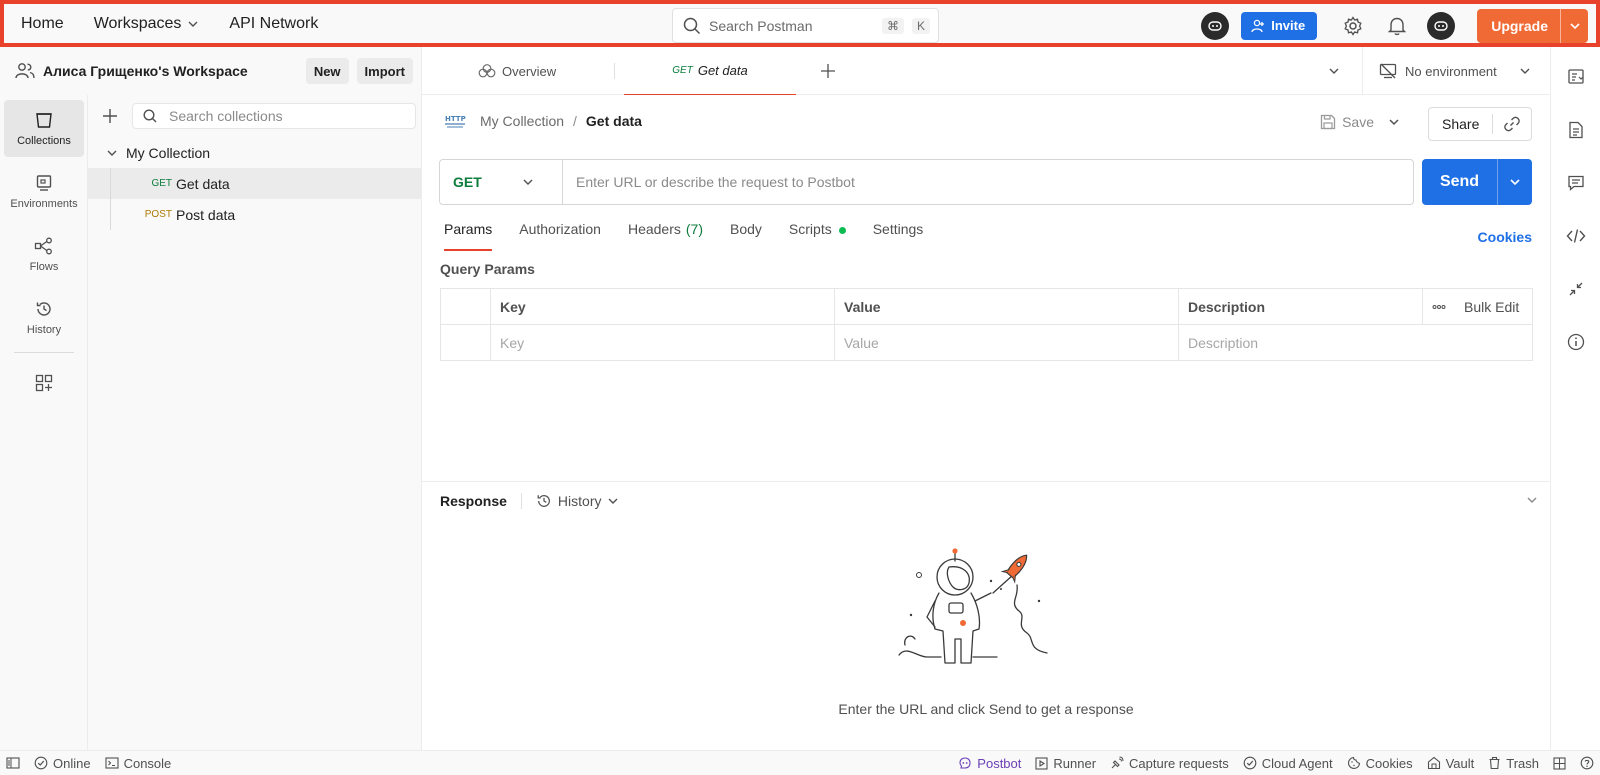  Describe the element at coordinates (44, 203) in the screenshot. I see `rail-item-label: Environments` at that location.